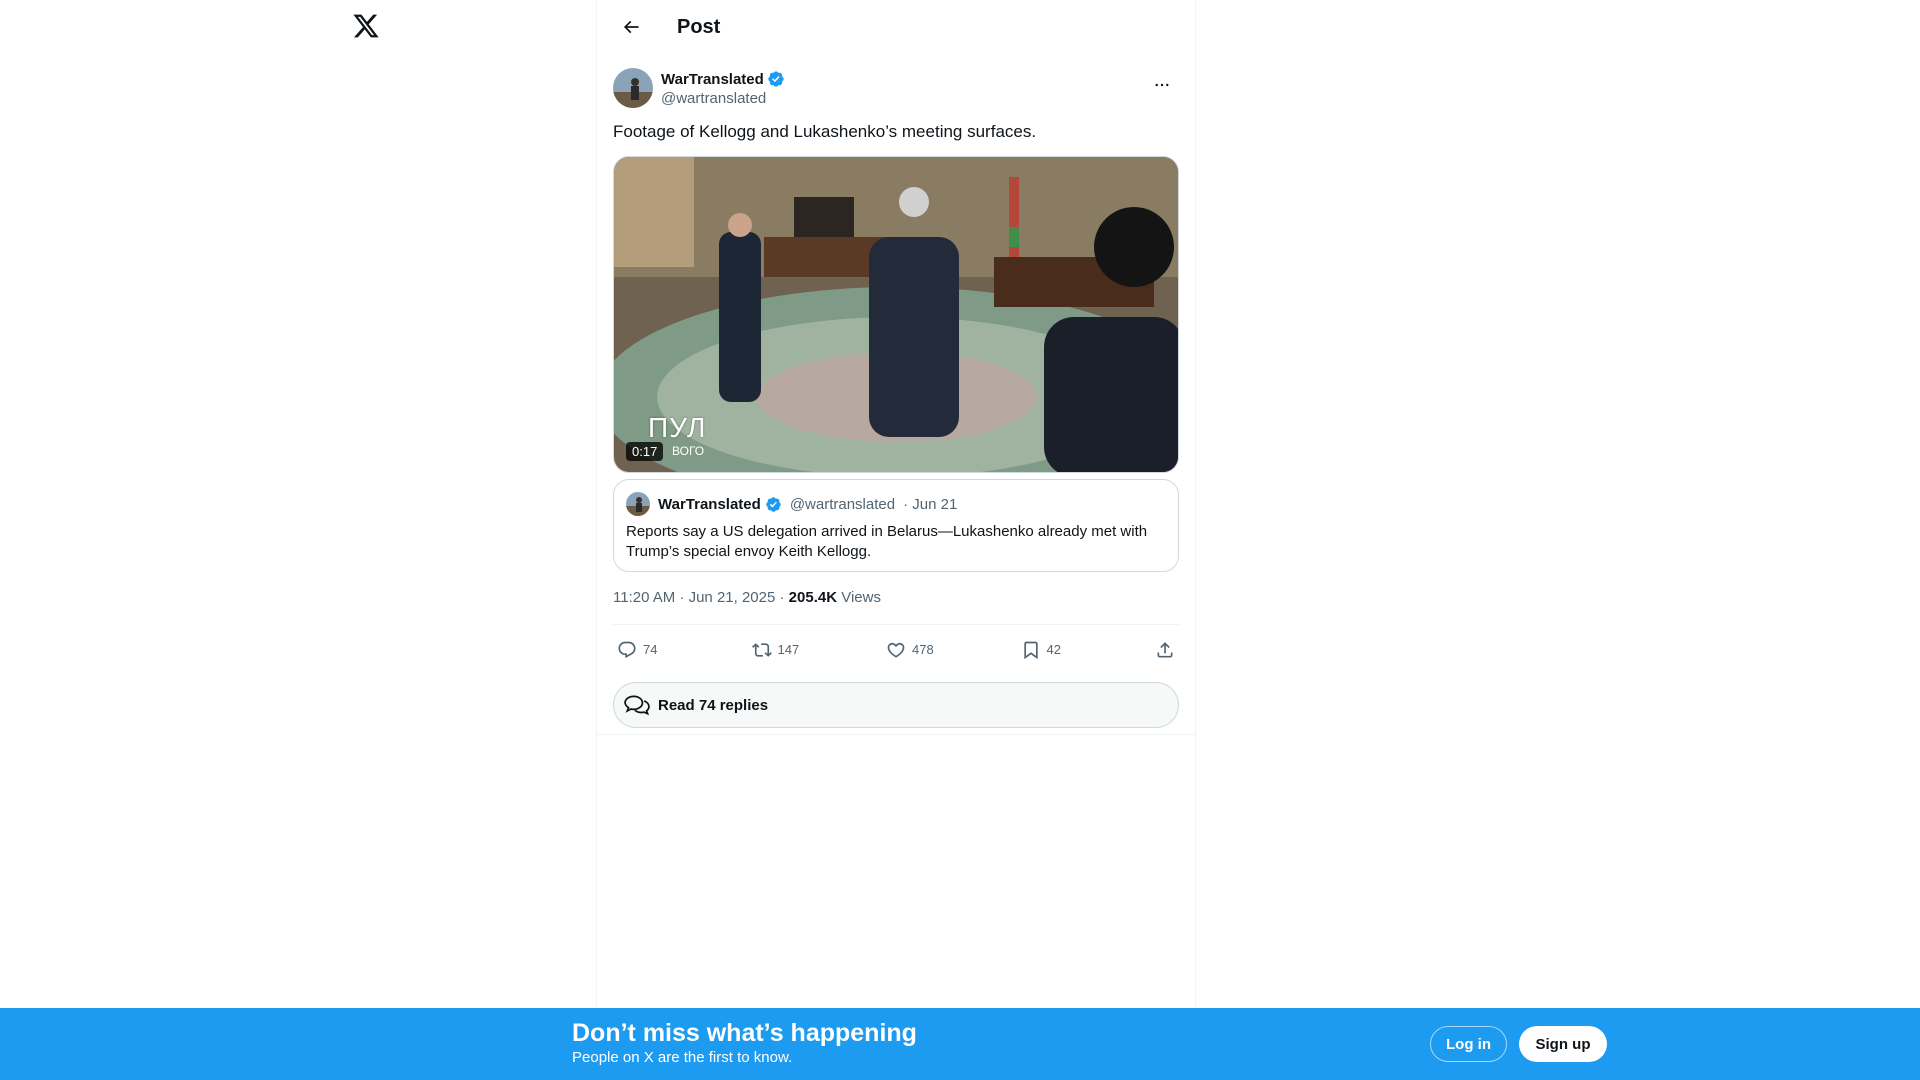 Image resolution: width=1920 pixels, height=1080 pixels. I want to click on author-name: WarTranslated, so click(712, 79).